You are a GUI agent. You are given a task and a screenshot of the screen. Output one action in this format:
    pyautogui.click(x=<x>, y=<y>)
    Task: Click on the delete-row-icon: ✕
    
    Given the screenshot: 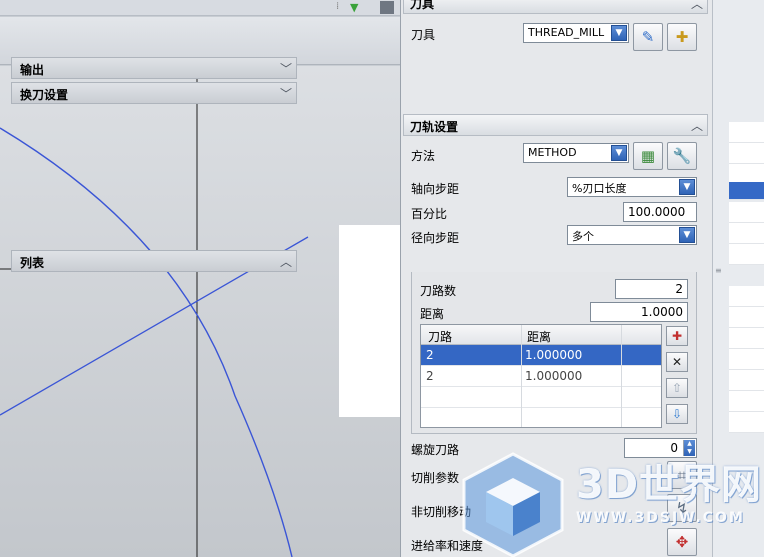 What is the action you would take?
    pyautogui.click(x=677, y=362)
    